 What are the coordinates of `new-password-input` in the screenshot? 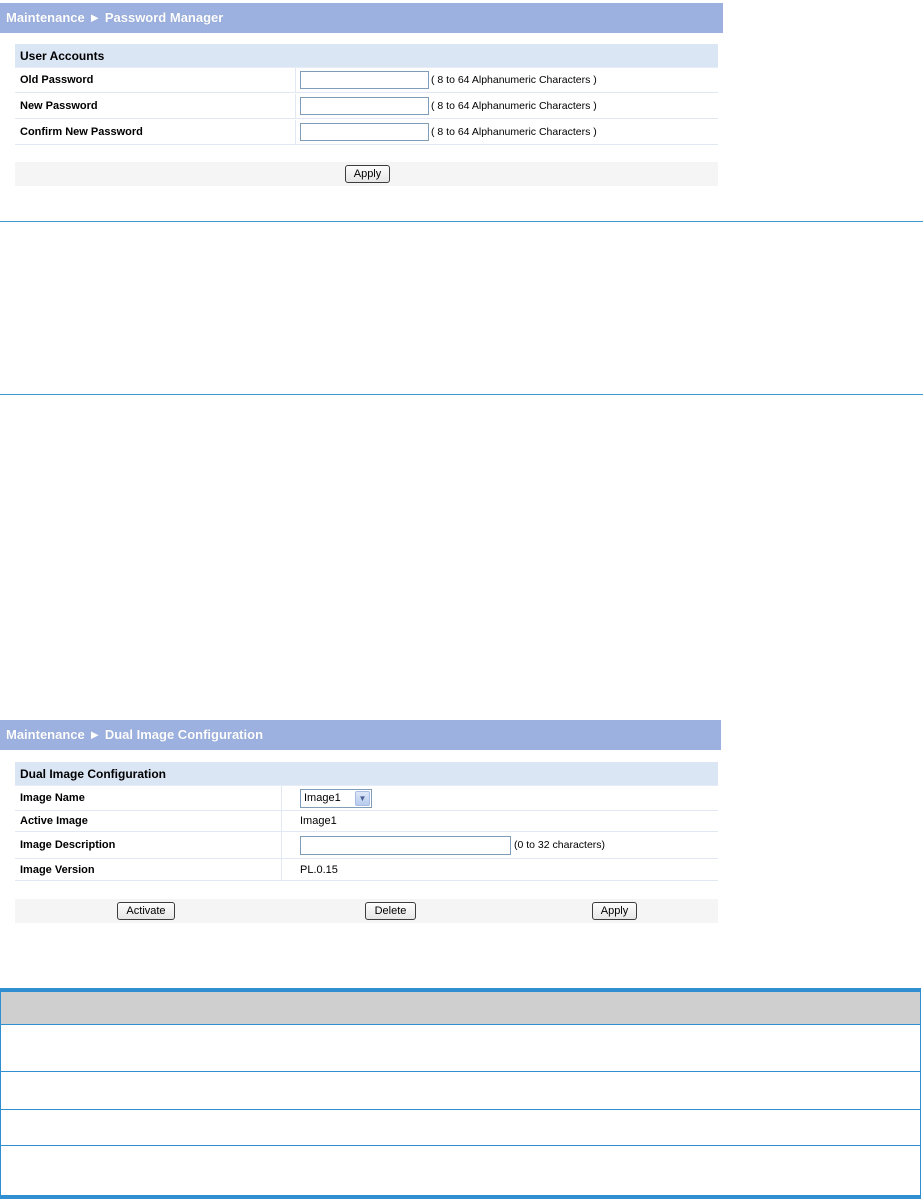 It's located at (364, 106).